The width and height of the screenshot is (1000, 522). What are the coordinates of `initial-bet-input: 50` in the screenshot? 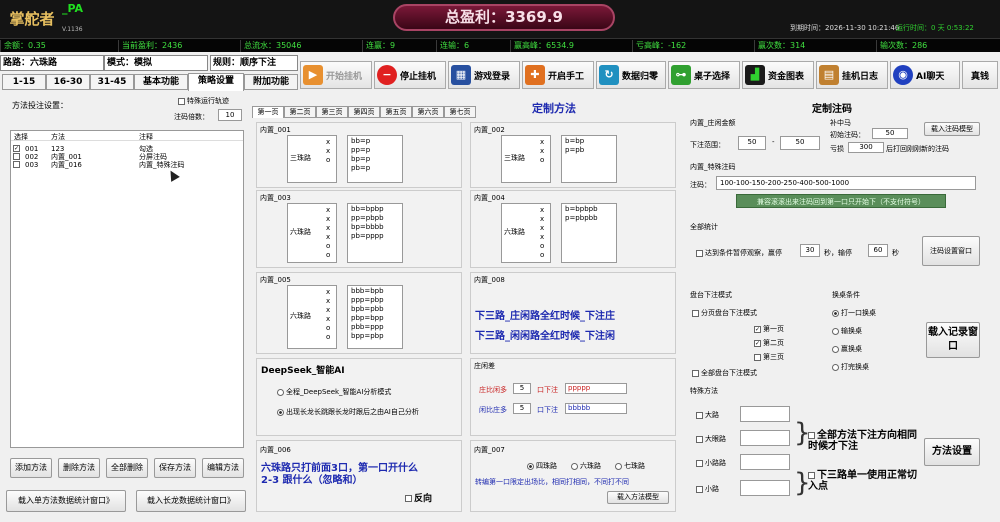 It's located at (890, 133).